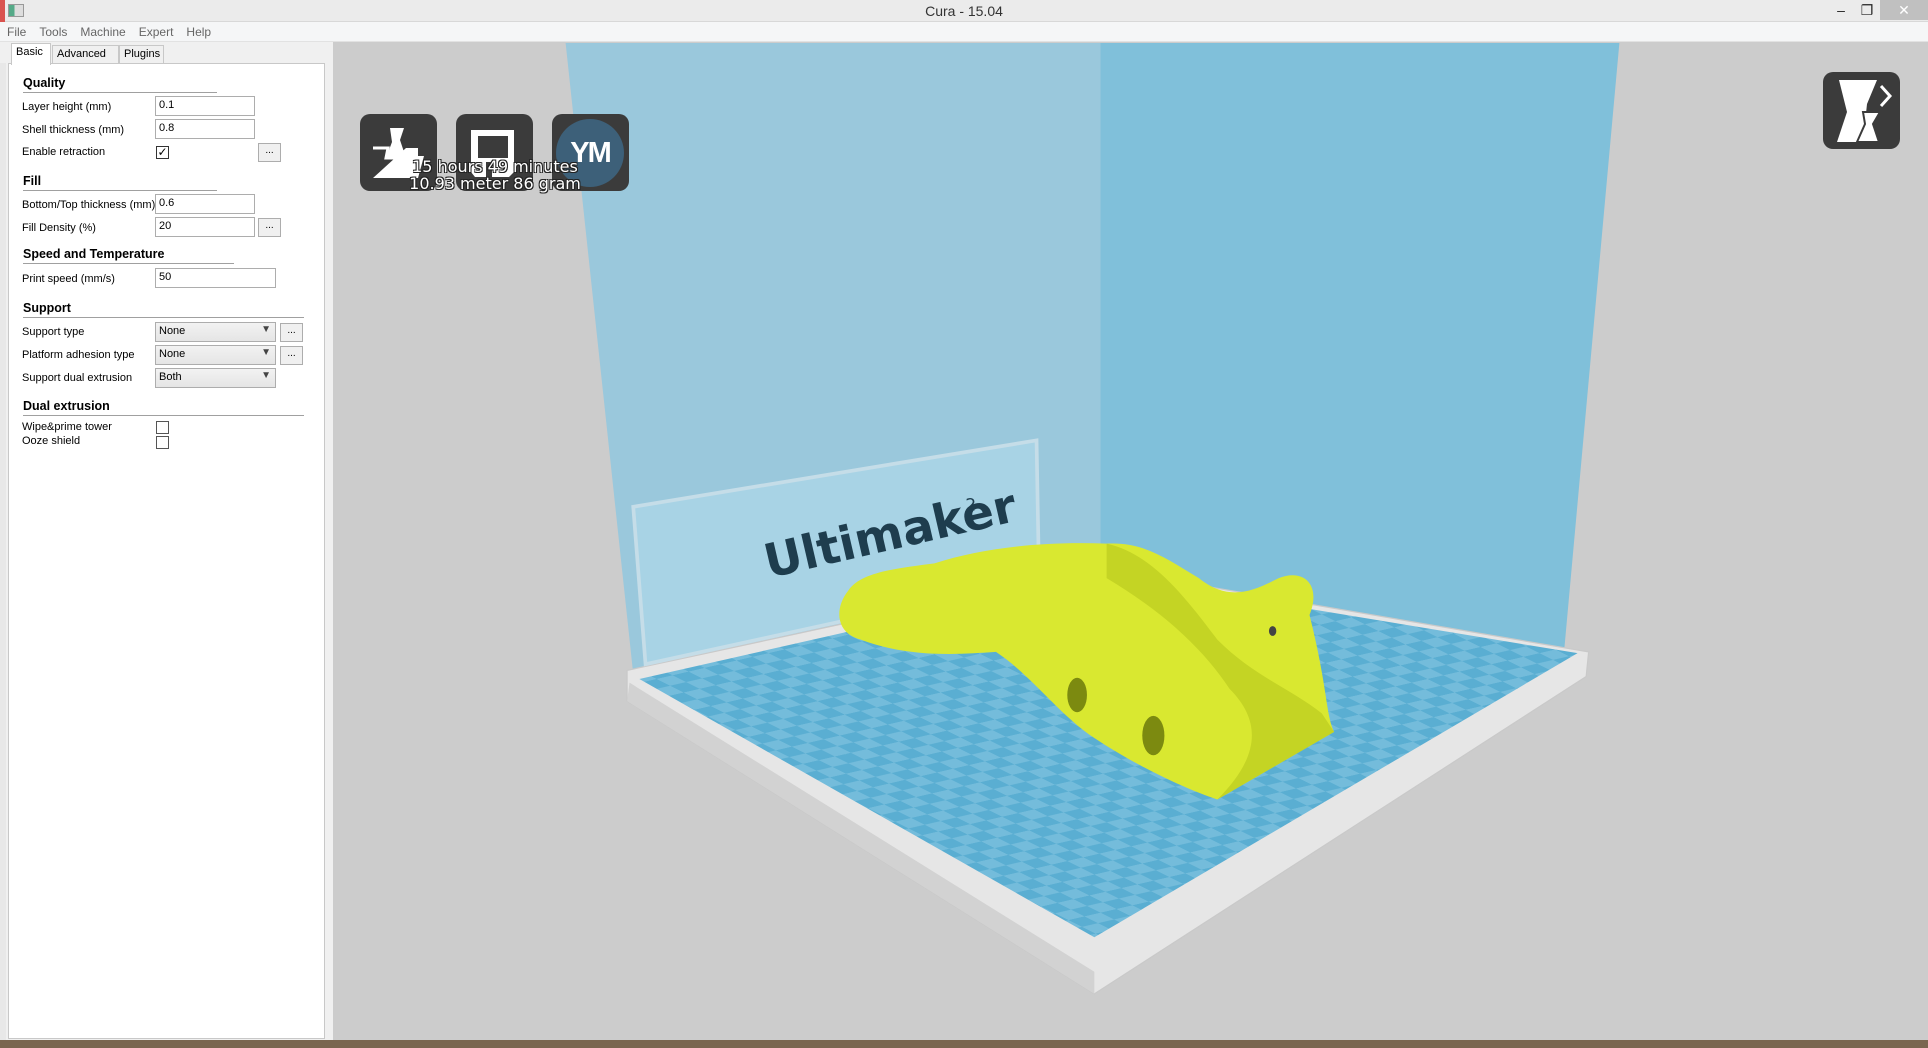 This screenshot has width=1928, height=1048. Describe the element at coordinates (964, 32) in the screenshot. I see `menu-bar: File Tools Machine Expert Help` at that location.